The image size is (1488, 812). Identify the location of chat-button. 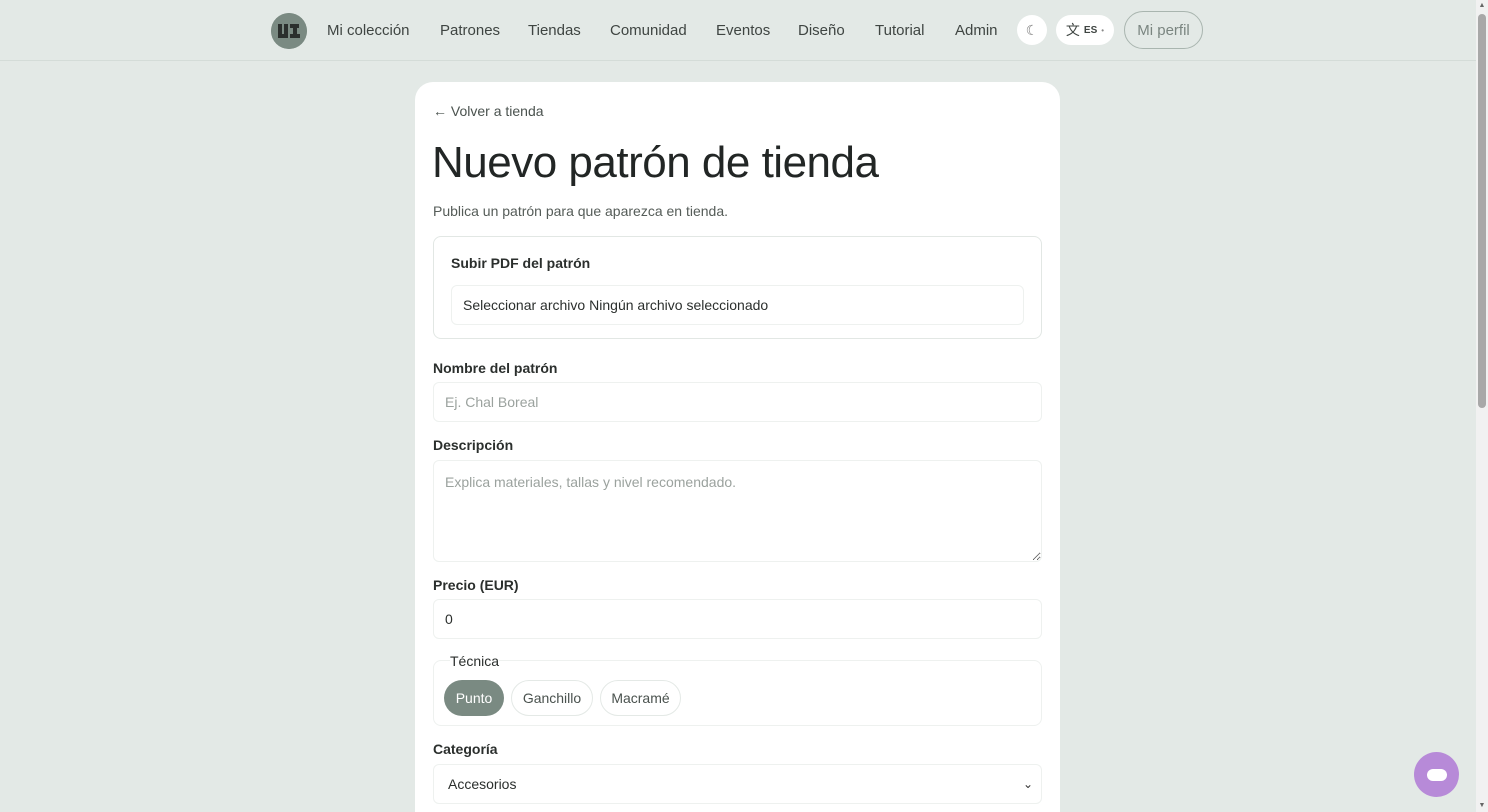
(1436, 774).